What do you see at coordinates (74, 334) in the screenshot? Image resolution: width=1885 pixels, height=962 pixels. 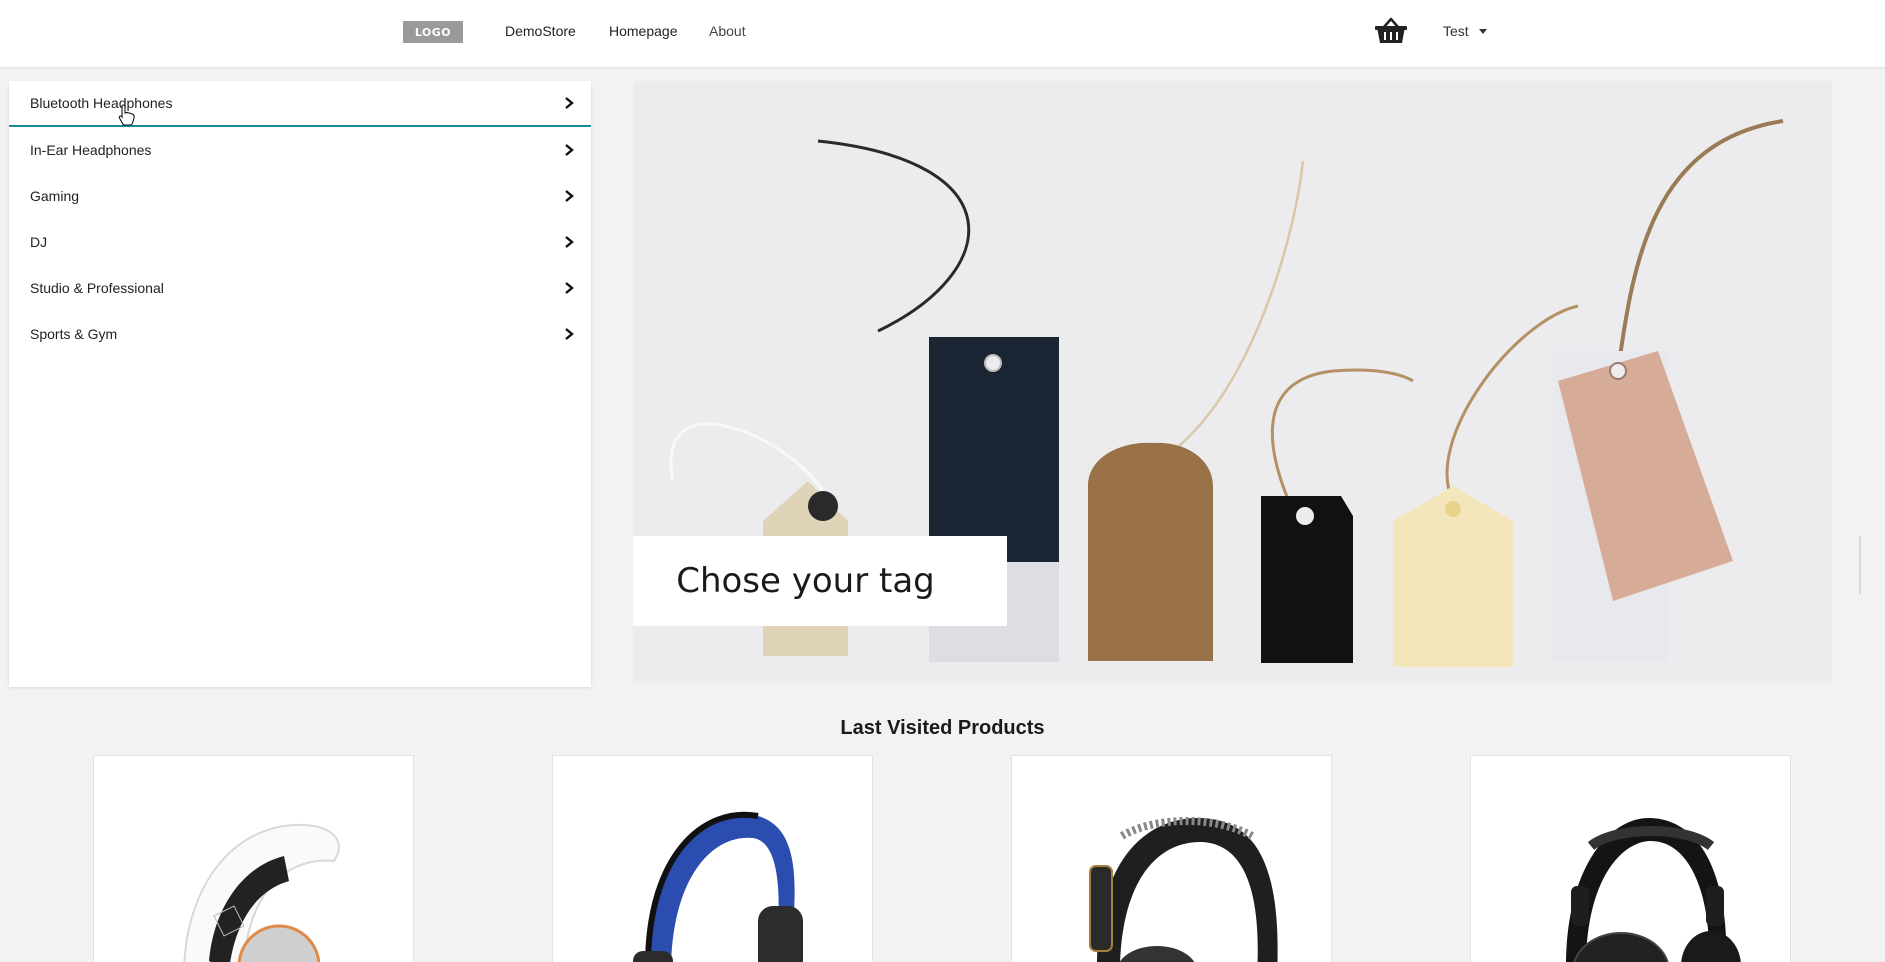 I see `sidebar-item-label: Sports & Gym` at bounding box center [74, 334].